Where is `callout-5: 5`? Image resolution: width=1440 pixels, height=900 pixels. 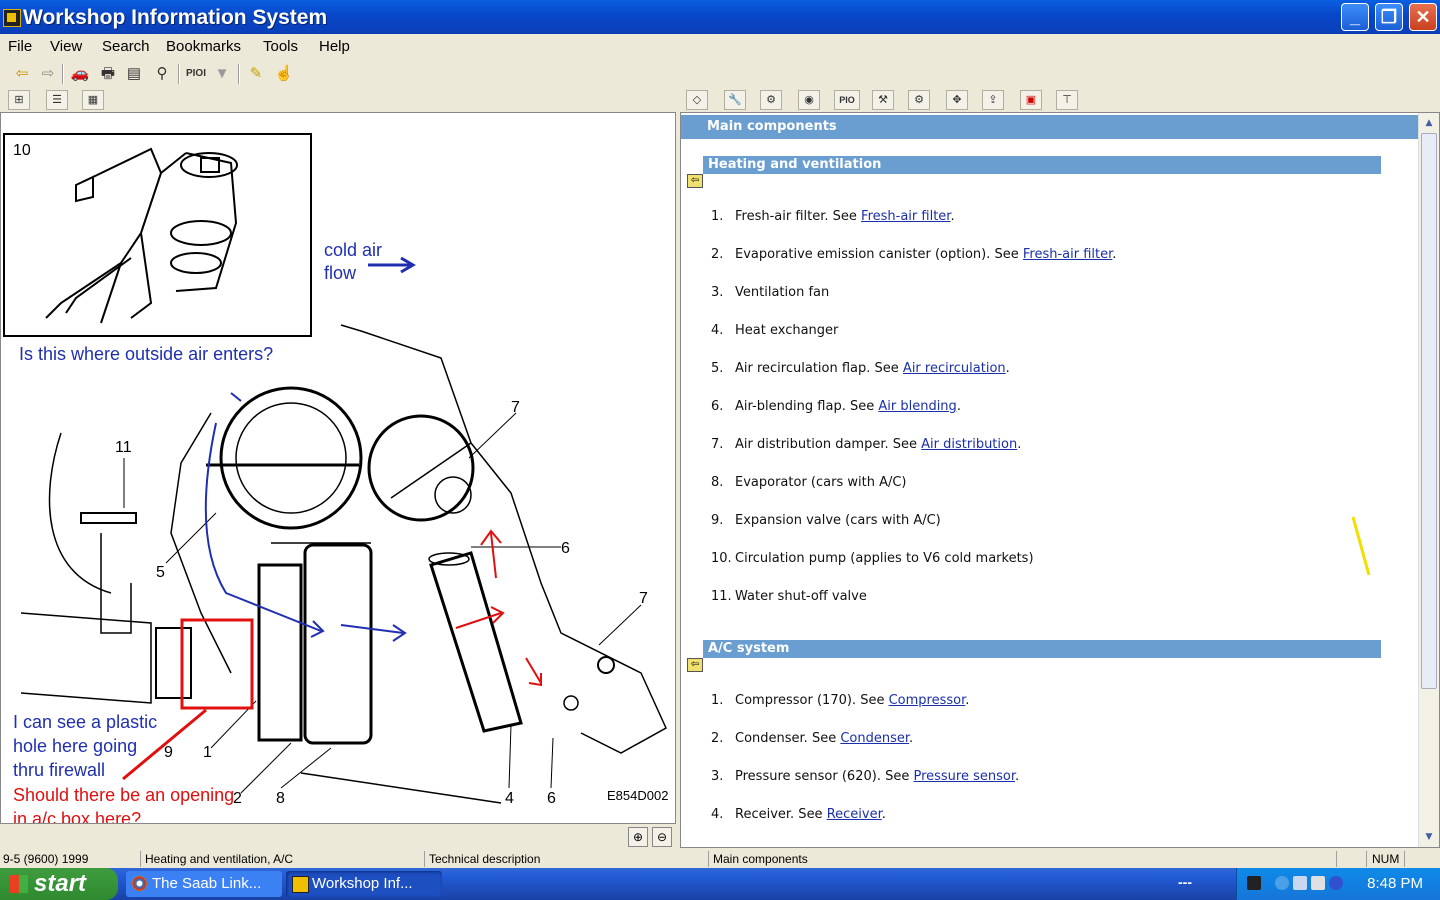 callout-5: 5 is located at coordinates (160, 572).